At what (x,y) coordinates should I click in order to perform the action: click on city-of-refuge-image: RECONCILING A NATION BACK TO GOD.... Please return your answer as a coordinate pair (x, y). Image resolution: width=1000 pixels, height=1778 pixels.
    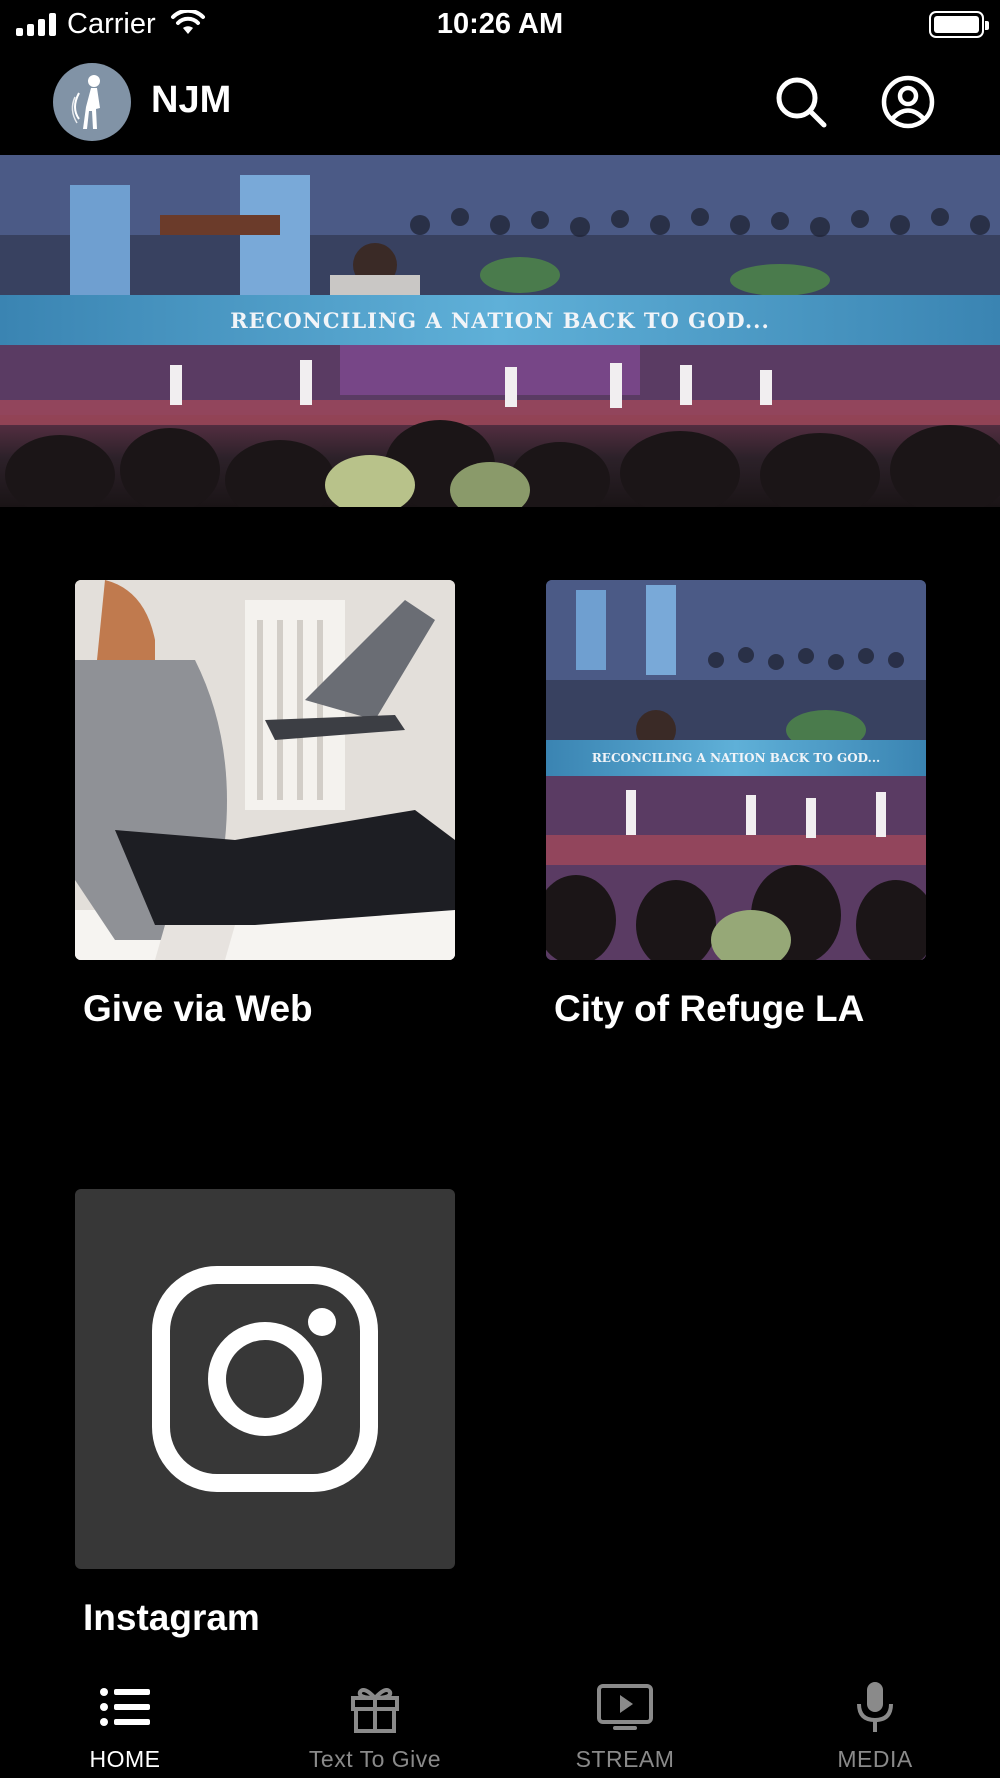
    Looking at the image, I should click on (736, 770).